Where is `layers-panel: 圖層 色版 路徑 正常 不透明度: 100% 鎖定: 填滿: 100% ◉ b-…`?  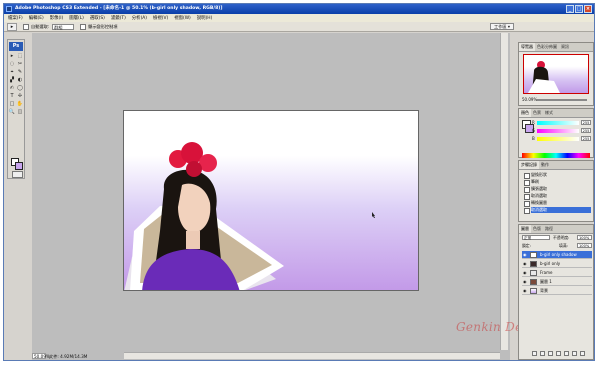
layers-panel: 圖層 色版 路徑 正常 不透明度: 100% 鎖定: 填滿: 100% ◉ b-… is located at coordinates (556, 292).